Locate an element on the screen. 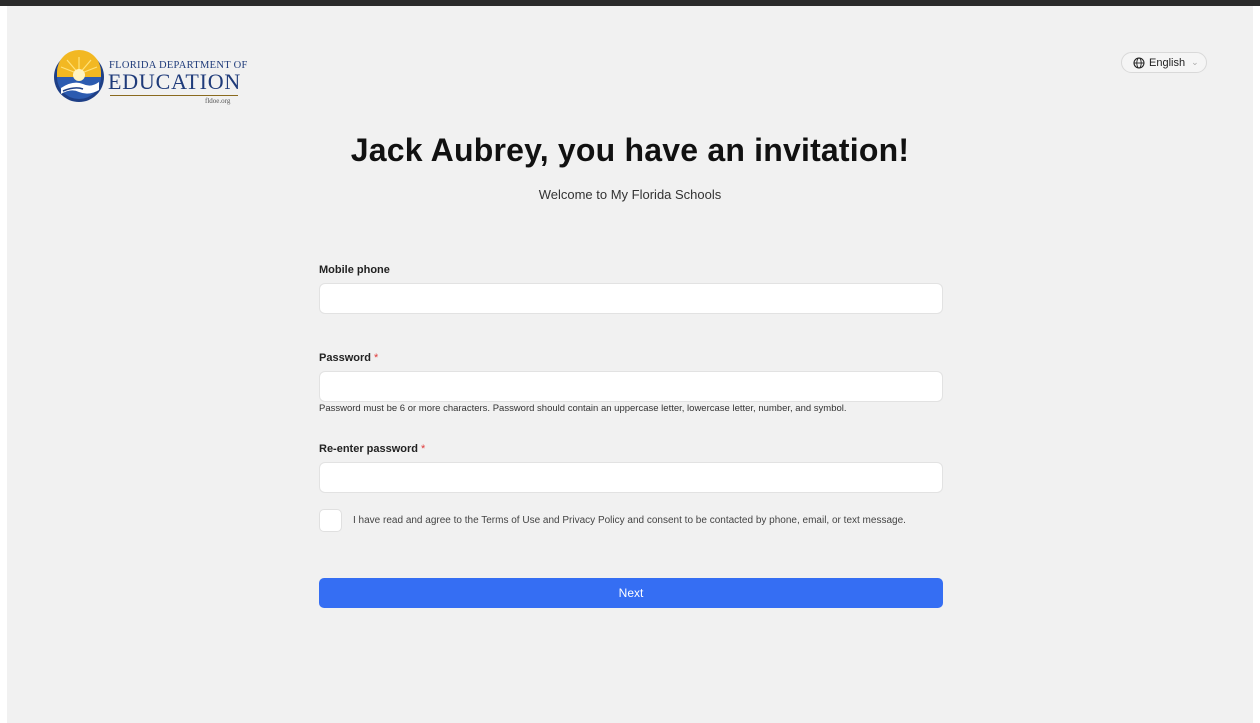 Image resolution: width=1260 pixels, height=723 pixels. chevron-down-icon: ⌄ is located at coordinates (1195, 62).